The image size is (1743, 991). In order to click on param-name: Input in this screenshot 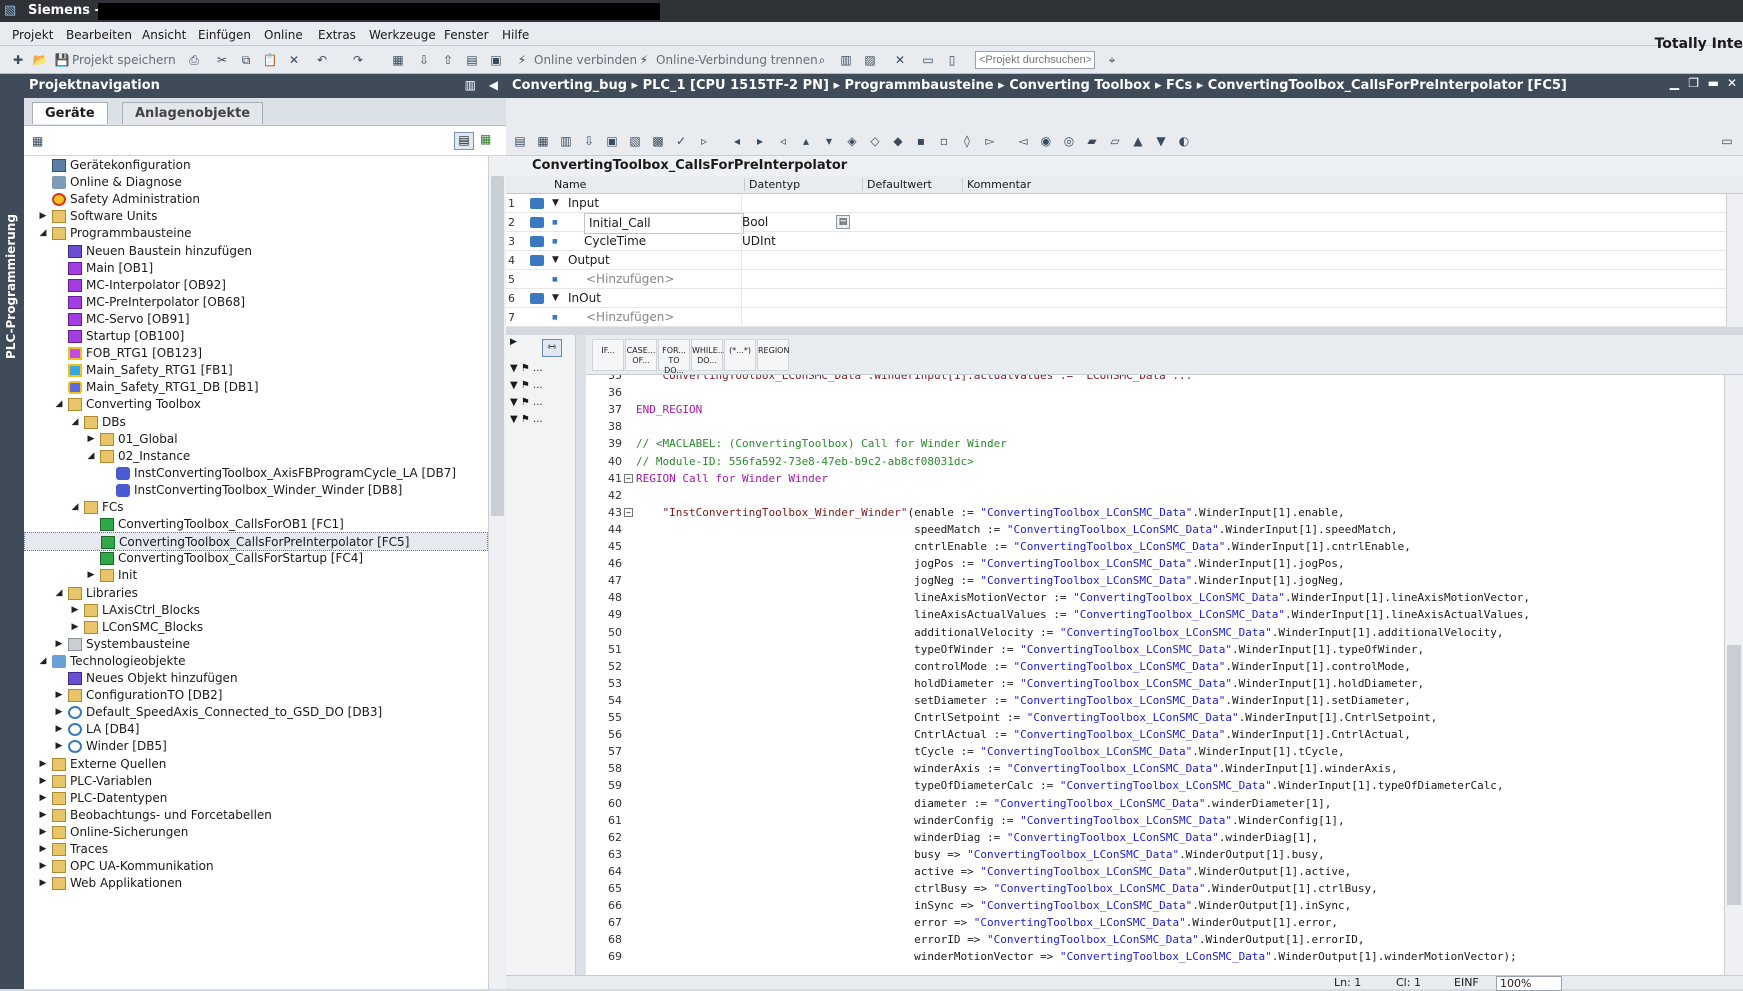, I will do `click(583, 203)`.